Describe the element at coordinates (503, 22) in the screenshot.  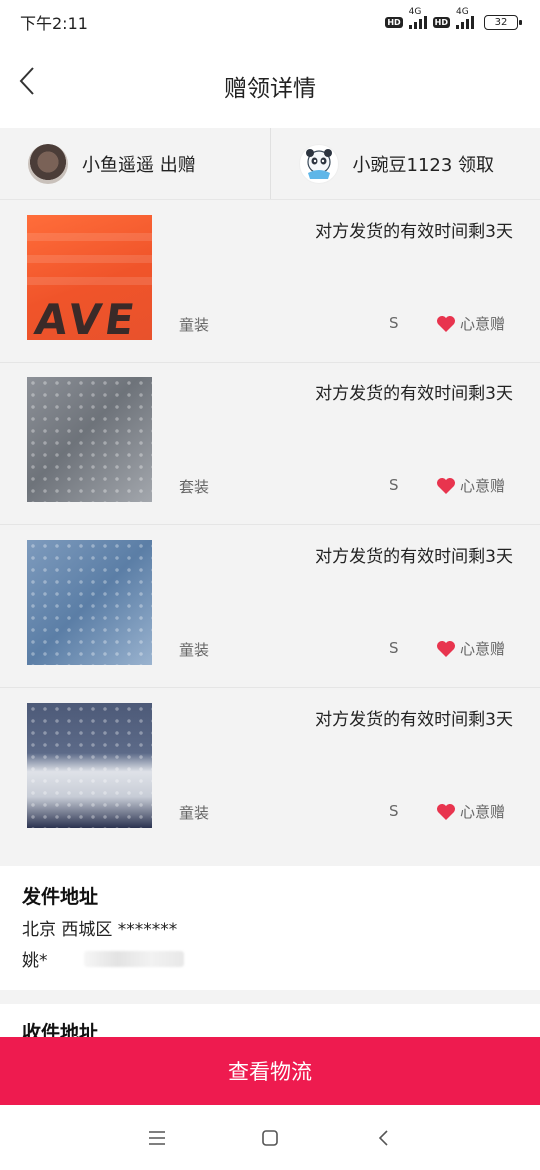
I see `battery-icon: 32` at that location.